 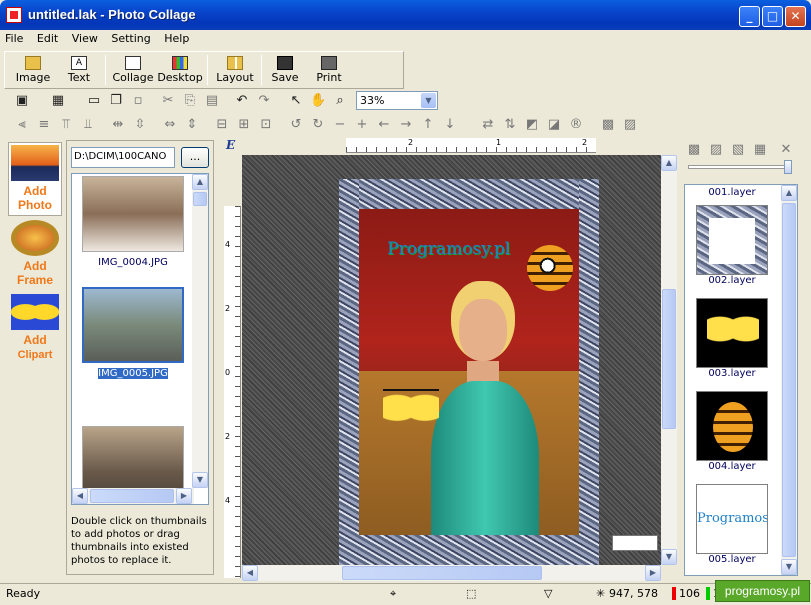 I want to click on text-button: A Text, so click(x=79, y=70).